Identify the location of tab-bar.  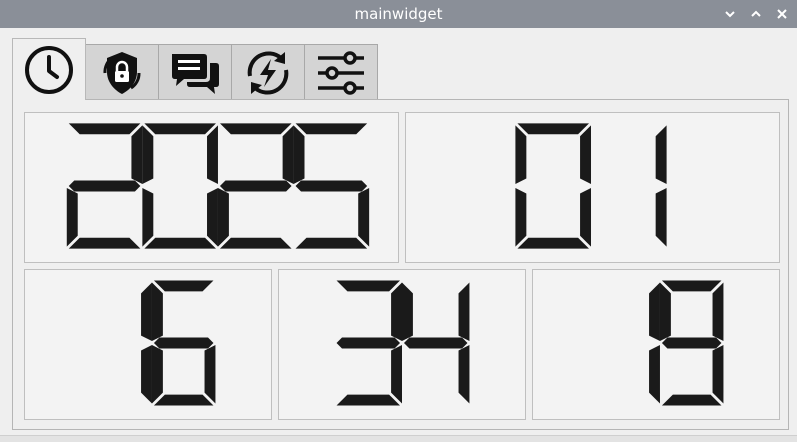
(195, 69).